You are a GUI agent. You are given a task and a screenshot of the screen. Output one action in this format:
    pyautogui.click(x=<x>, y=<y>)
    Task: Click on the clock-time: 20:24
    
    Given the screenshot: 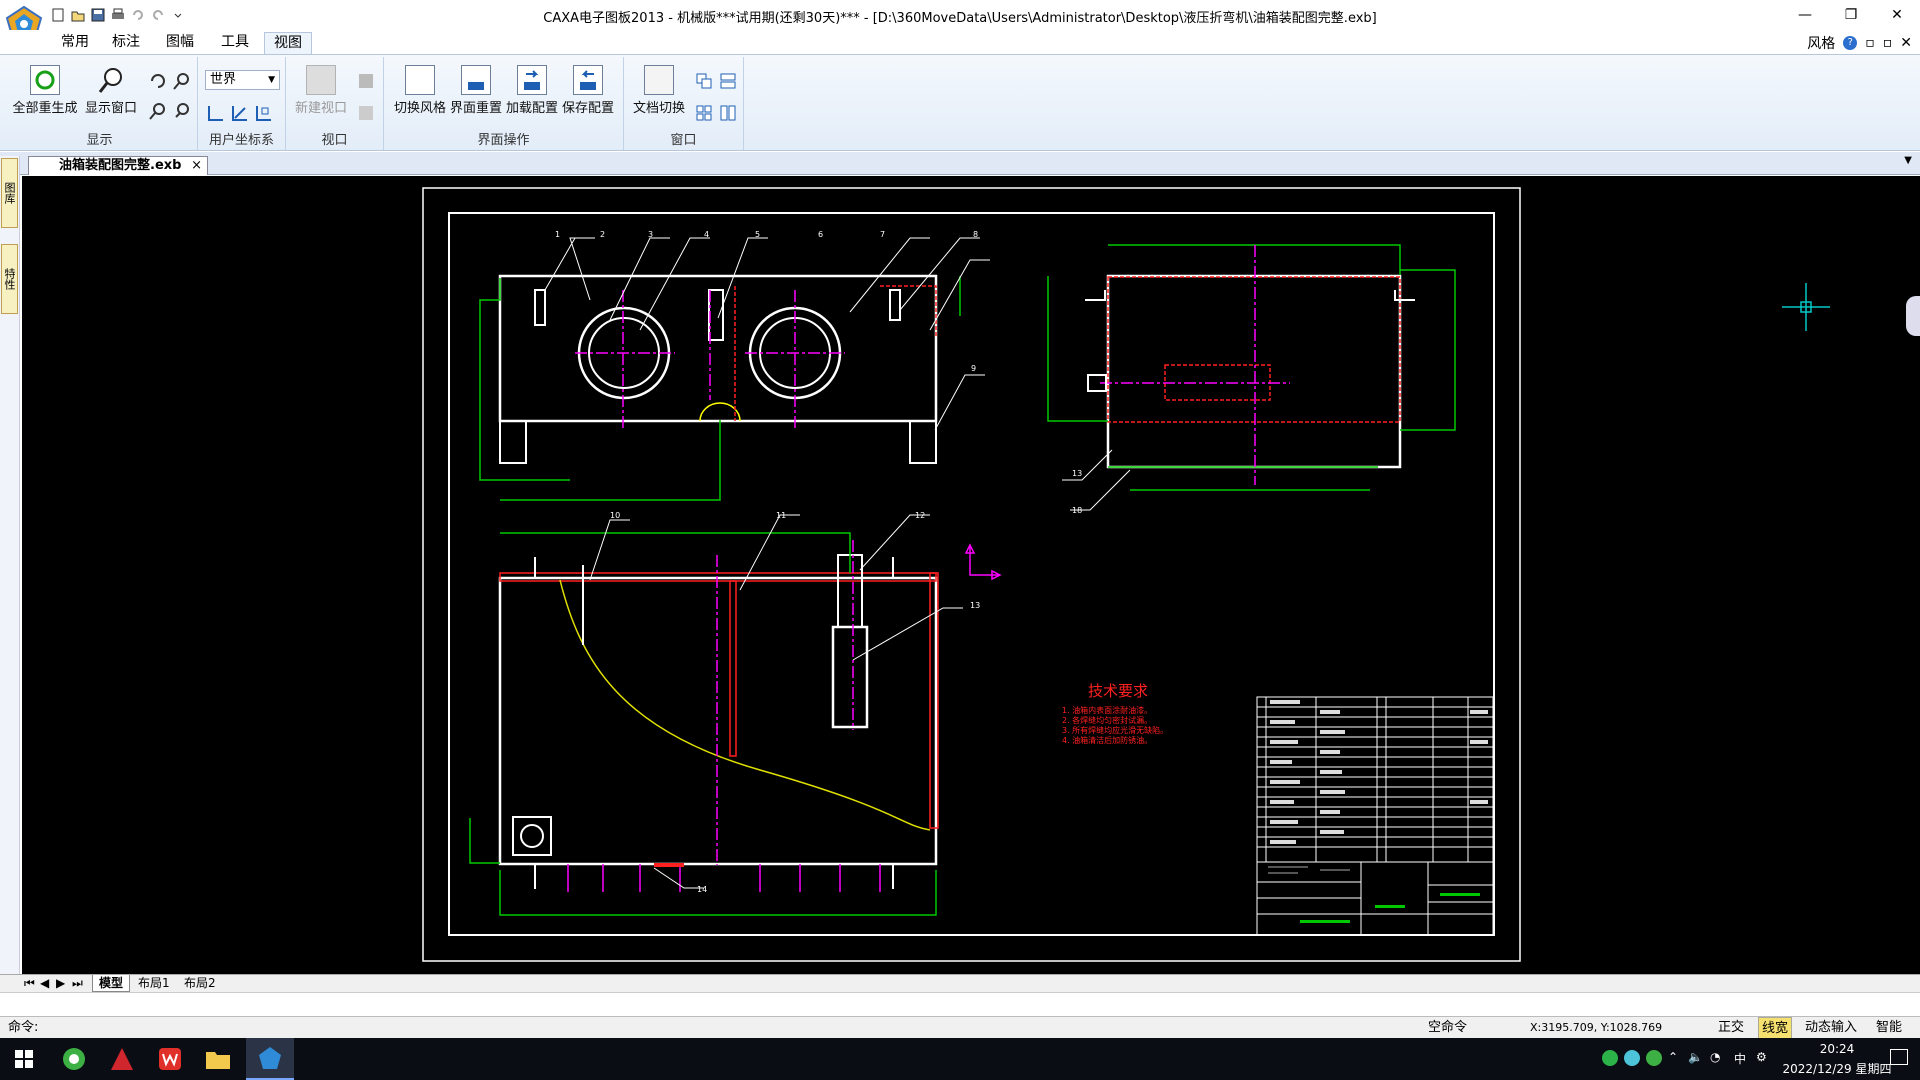 What is the action you would take?
    pyautogui.click(x=1837, y=1049)
    